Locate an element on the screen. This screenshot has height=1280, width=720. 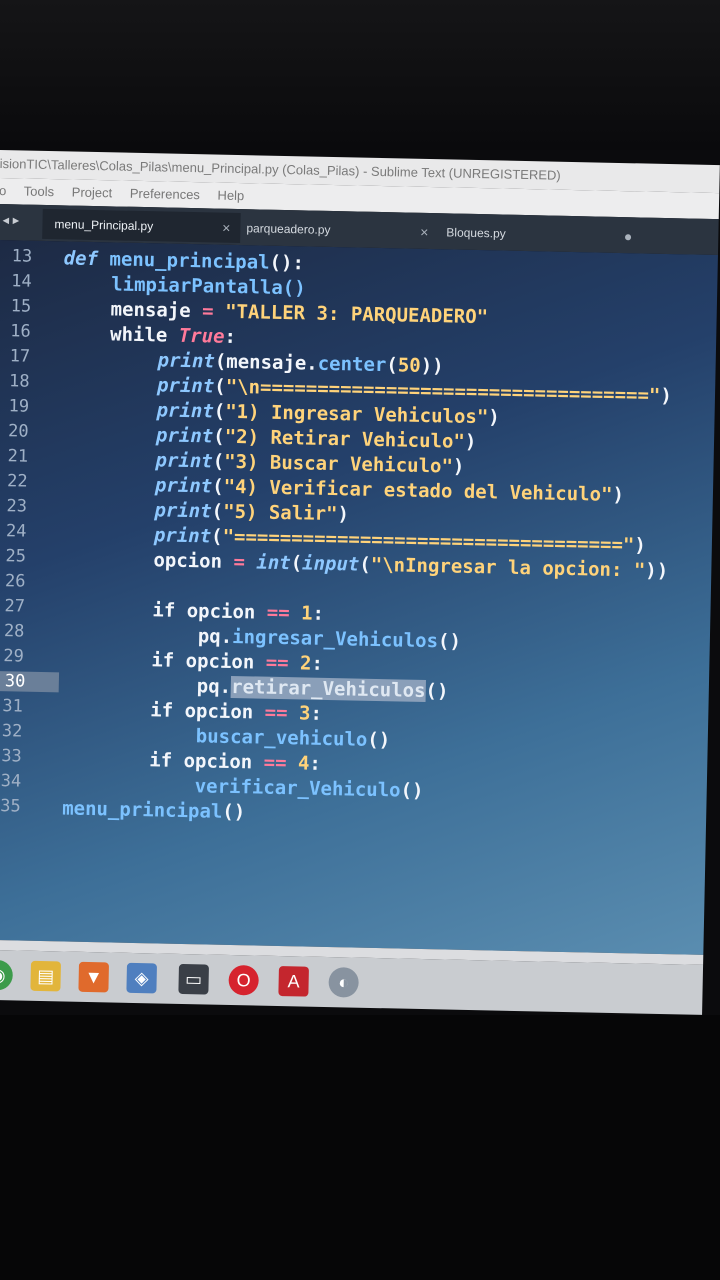
menu-item-help: Help is located at coordinates (230, 196).